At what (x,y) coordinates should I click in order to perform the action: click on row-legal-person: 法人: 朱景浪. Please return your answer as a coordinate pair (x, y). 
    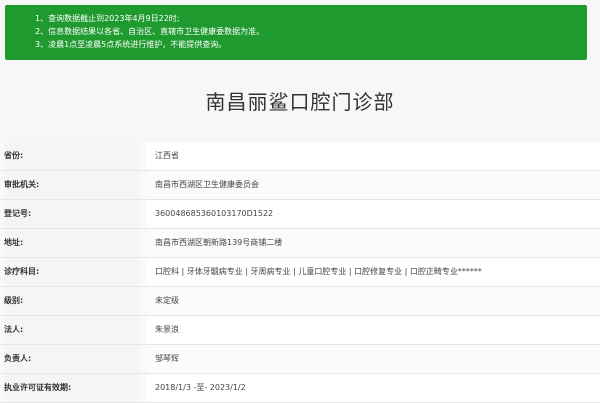
    Looking at the image, I should click on (300, 330).